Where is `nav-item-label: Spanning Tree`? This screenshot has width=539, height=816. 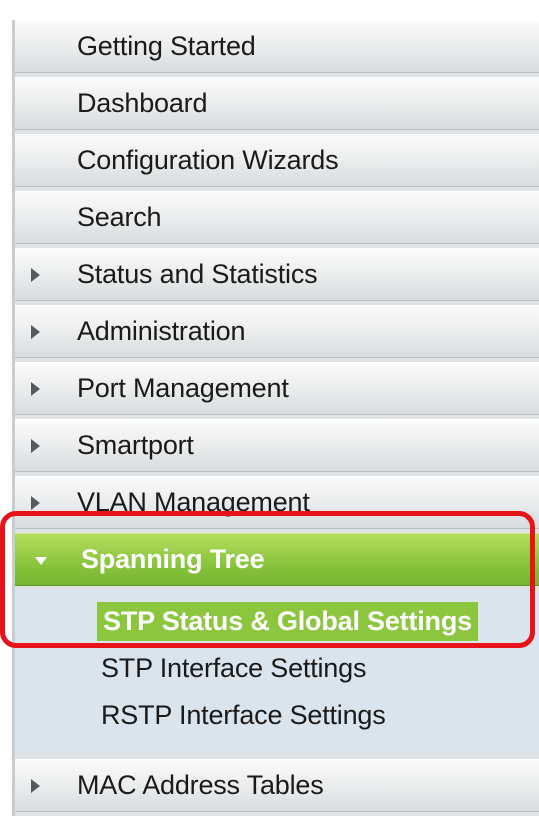
nav-item-label: Spanning Tree is located at coordinates (173, 559).